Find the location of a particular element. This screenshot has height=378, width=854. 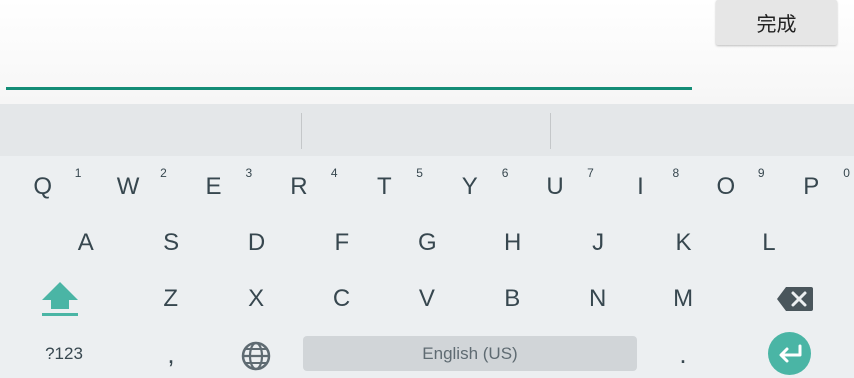

key-v: V is located at coordinates (426, 299).